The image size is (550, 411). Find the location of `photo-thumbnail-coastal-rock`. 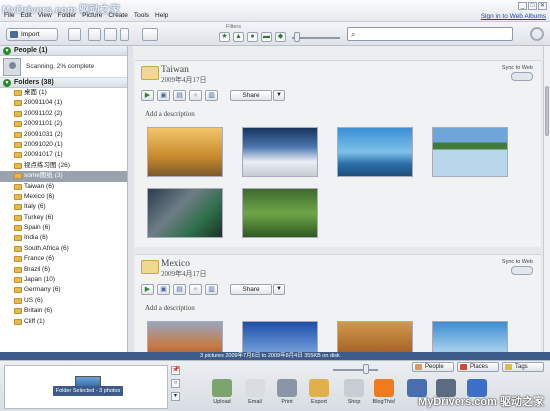

photo-thumbnail-coastal-rock is located at coordinates (375, 152).